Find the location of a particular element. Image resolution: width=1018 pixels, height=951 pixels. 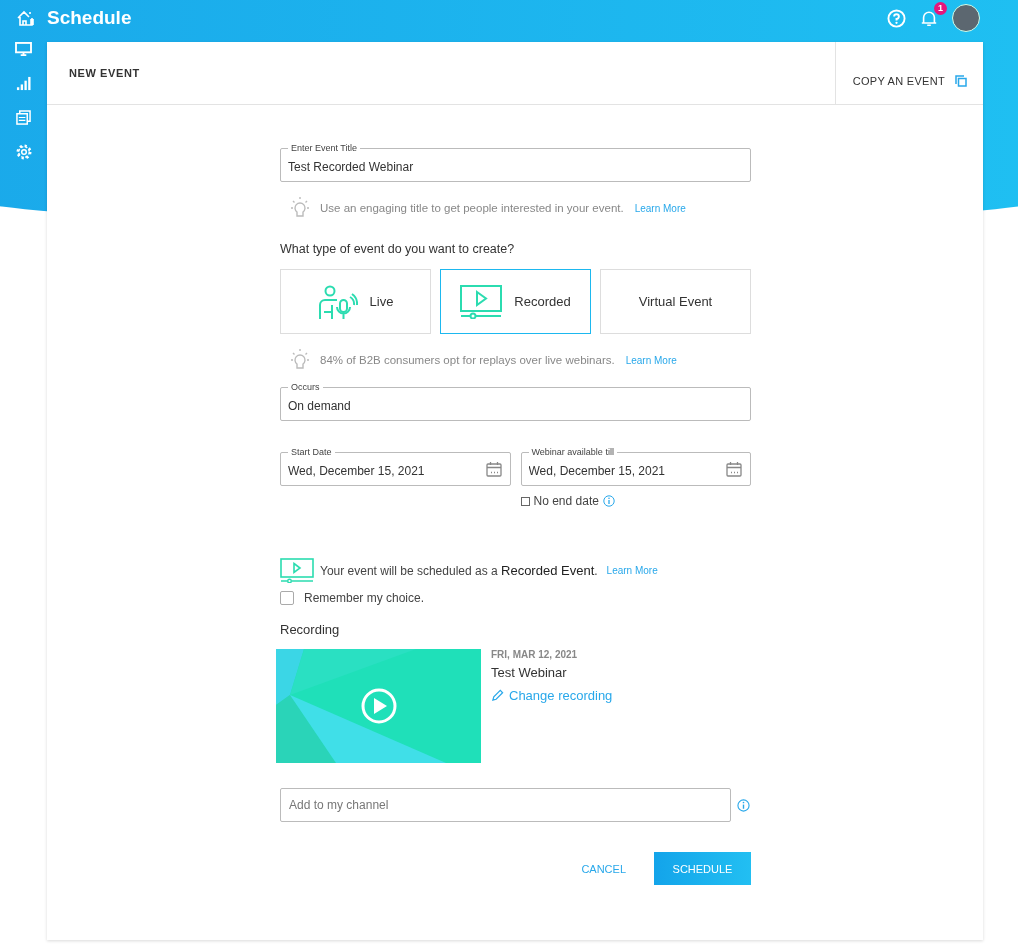

event-type-option: Recorded is located at coordinates (515, 301).